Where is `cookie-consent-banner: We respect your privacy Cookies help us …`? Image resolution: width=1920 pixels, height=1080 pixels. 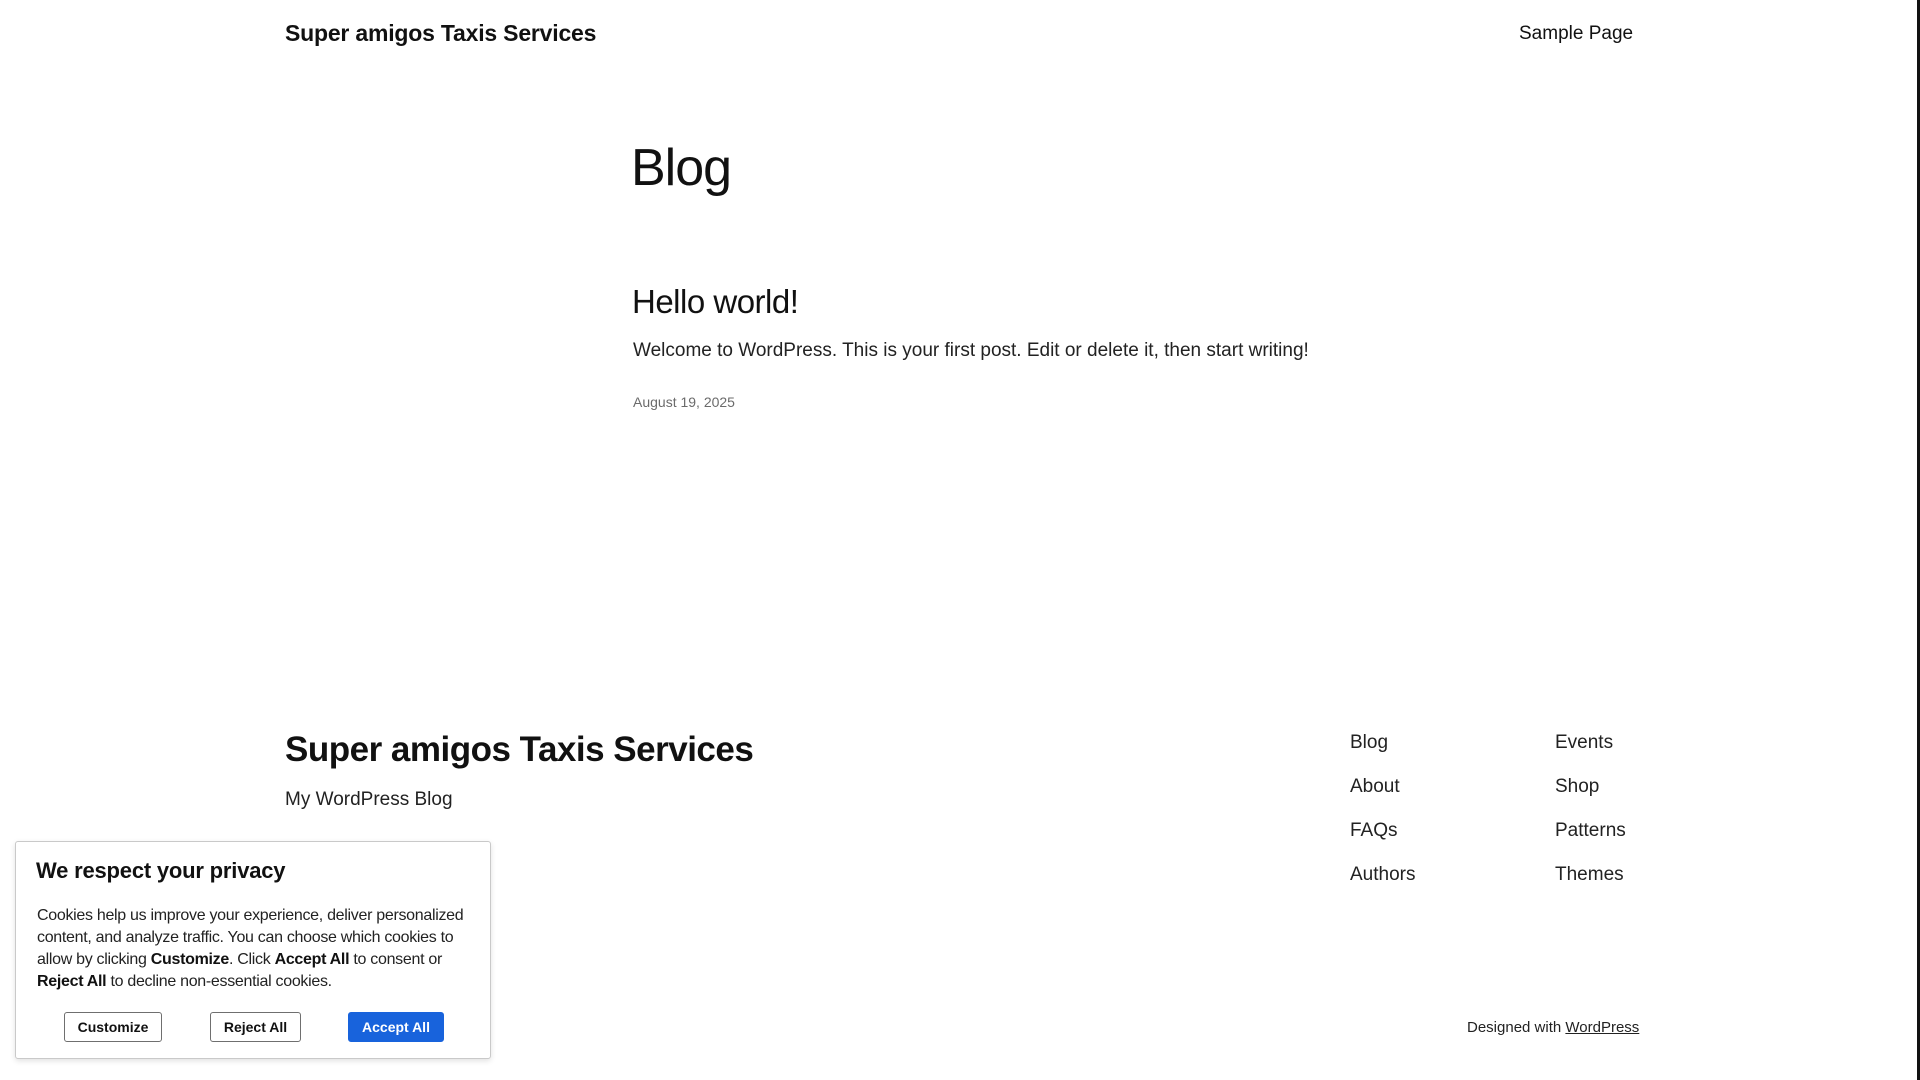 cookie-consent-banner: We respect your privacy Cookies help us … is located at coordinates (253, 950).